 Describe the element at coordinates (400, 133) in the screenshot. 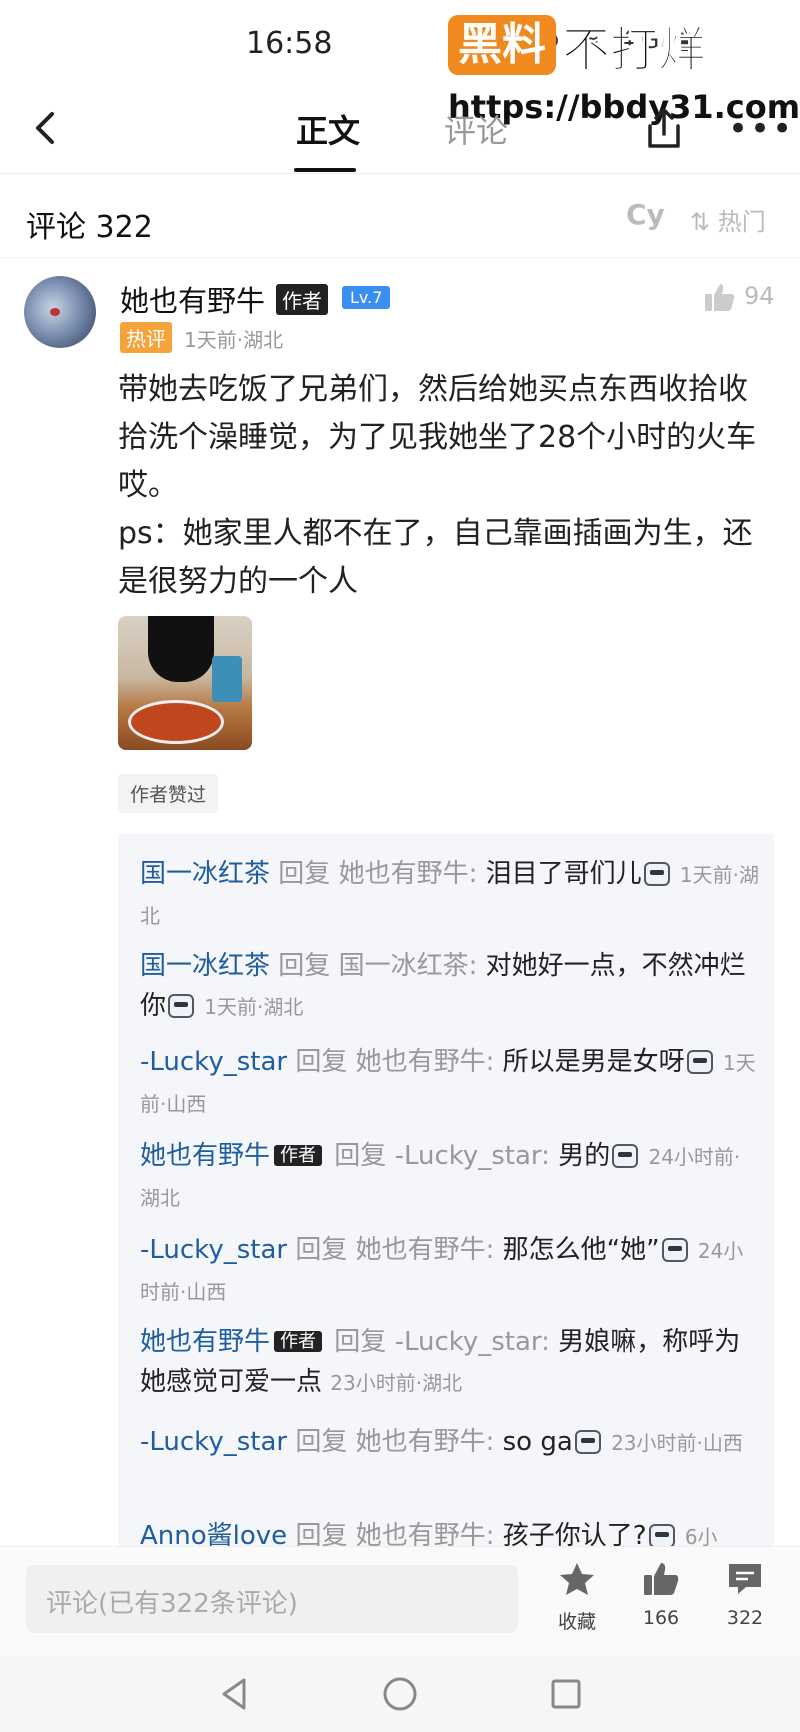

I see `top-nav: 正文 评论 •••` at that location.